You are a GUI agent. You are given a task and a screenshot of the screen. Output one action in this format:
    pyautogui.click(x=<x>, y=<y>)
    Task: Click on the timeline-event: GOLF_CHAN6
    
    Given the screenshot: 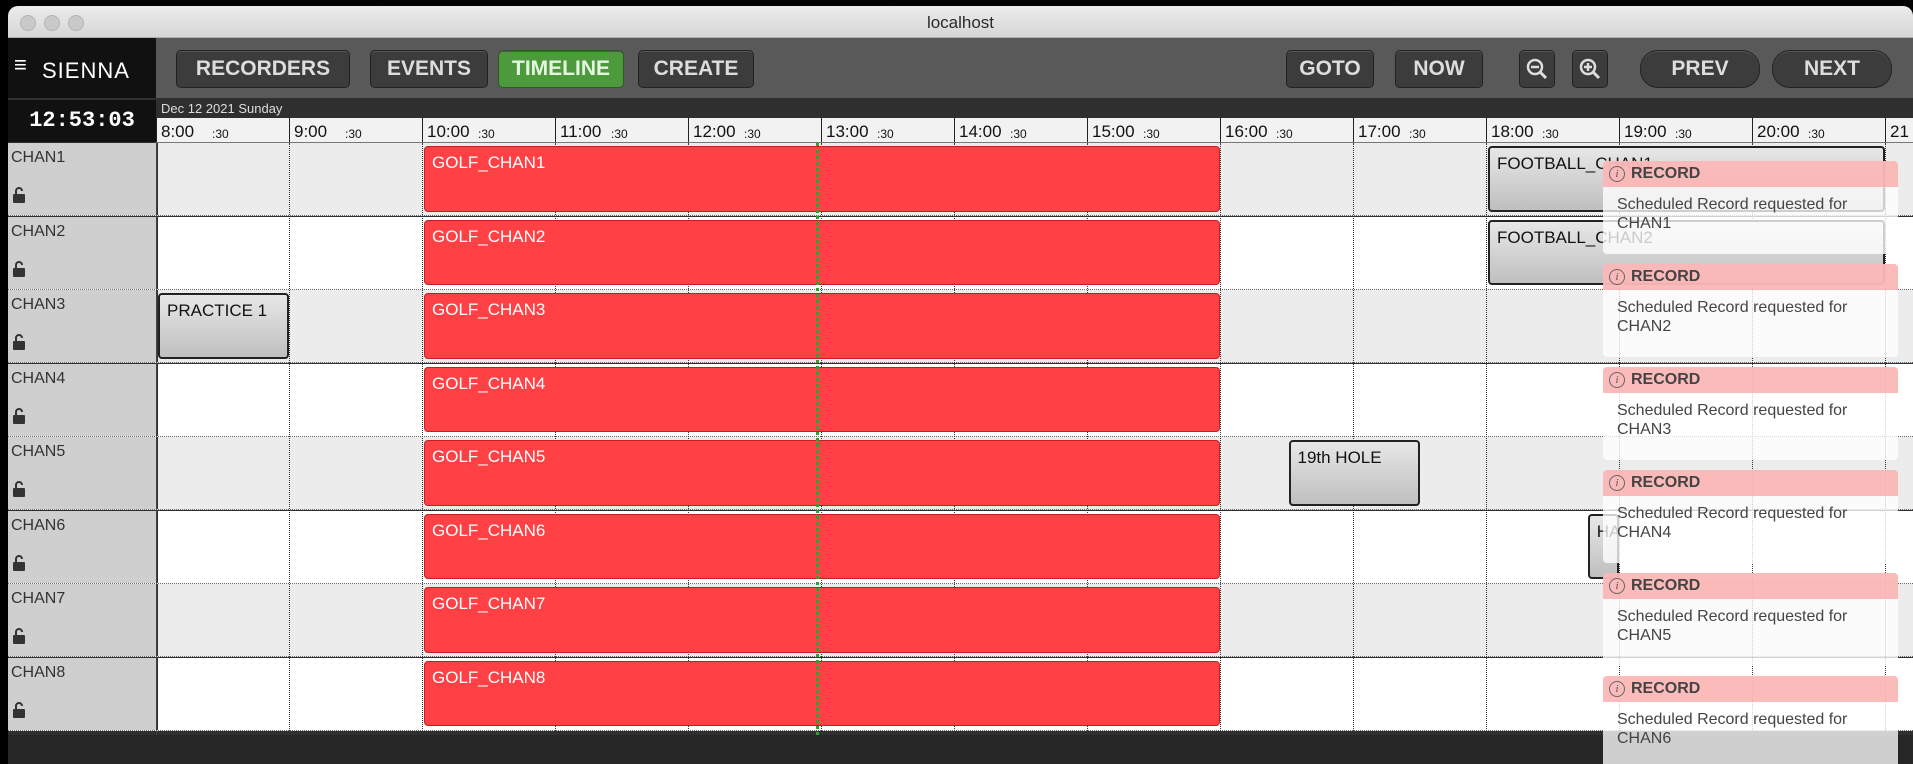 What is the action you would take?
    pyautogui.click(x=822, y=546)
    